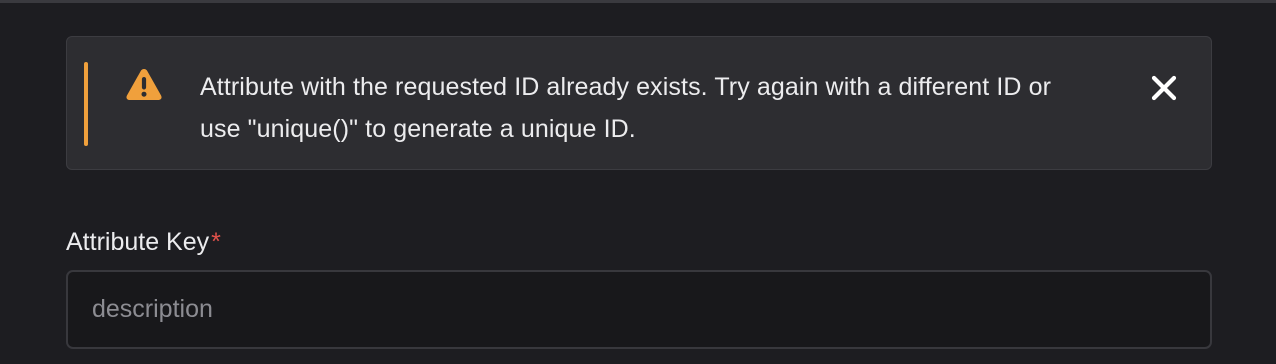 The width and height of the screenshot is (1276, 364). What do you see at coordinates (638, 1) in the screenshot?
I see `top-divider` at bounding box center [638, 1].